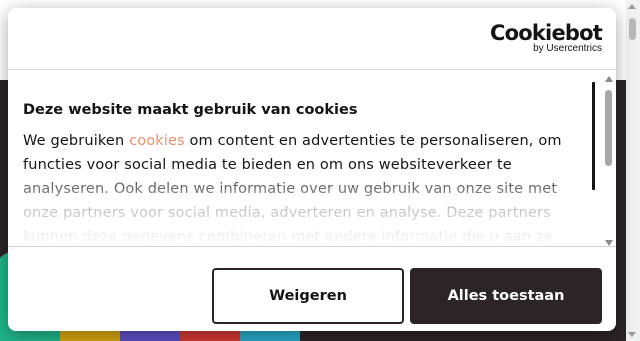 This screenshot has height=341, width=640. What do you see at coordinates (633, 170) in the screenshot?
I see `page-scrollbar` at bounding box center [633, 170].